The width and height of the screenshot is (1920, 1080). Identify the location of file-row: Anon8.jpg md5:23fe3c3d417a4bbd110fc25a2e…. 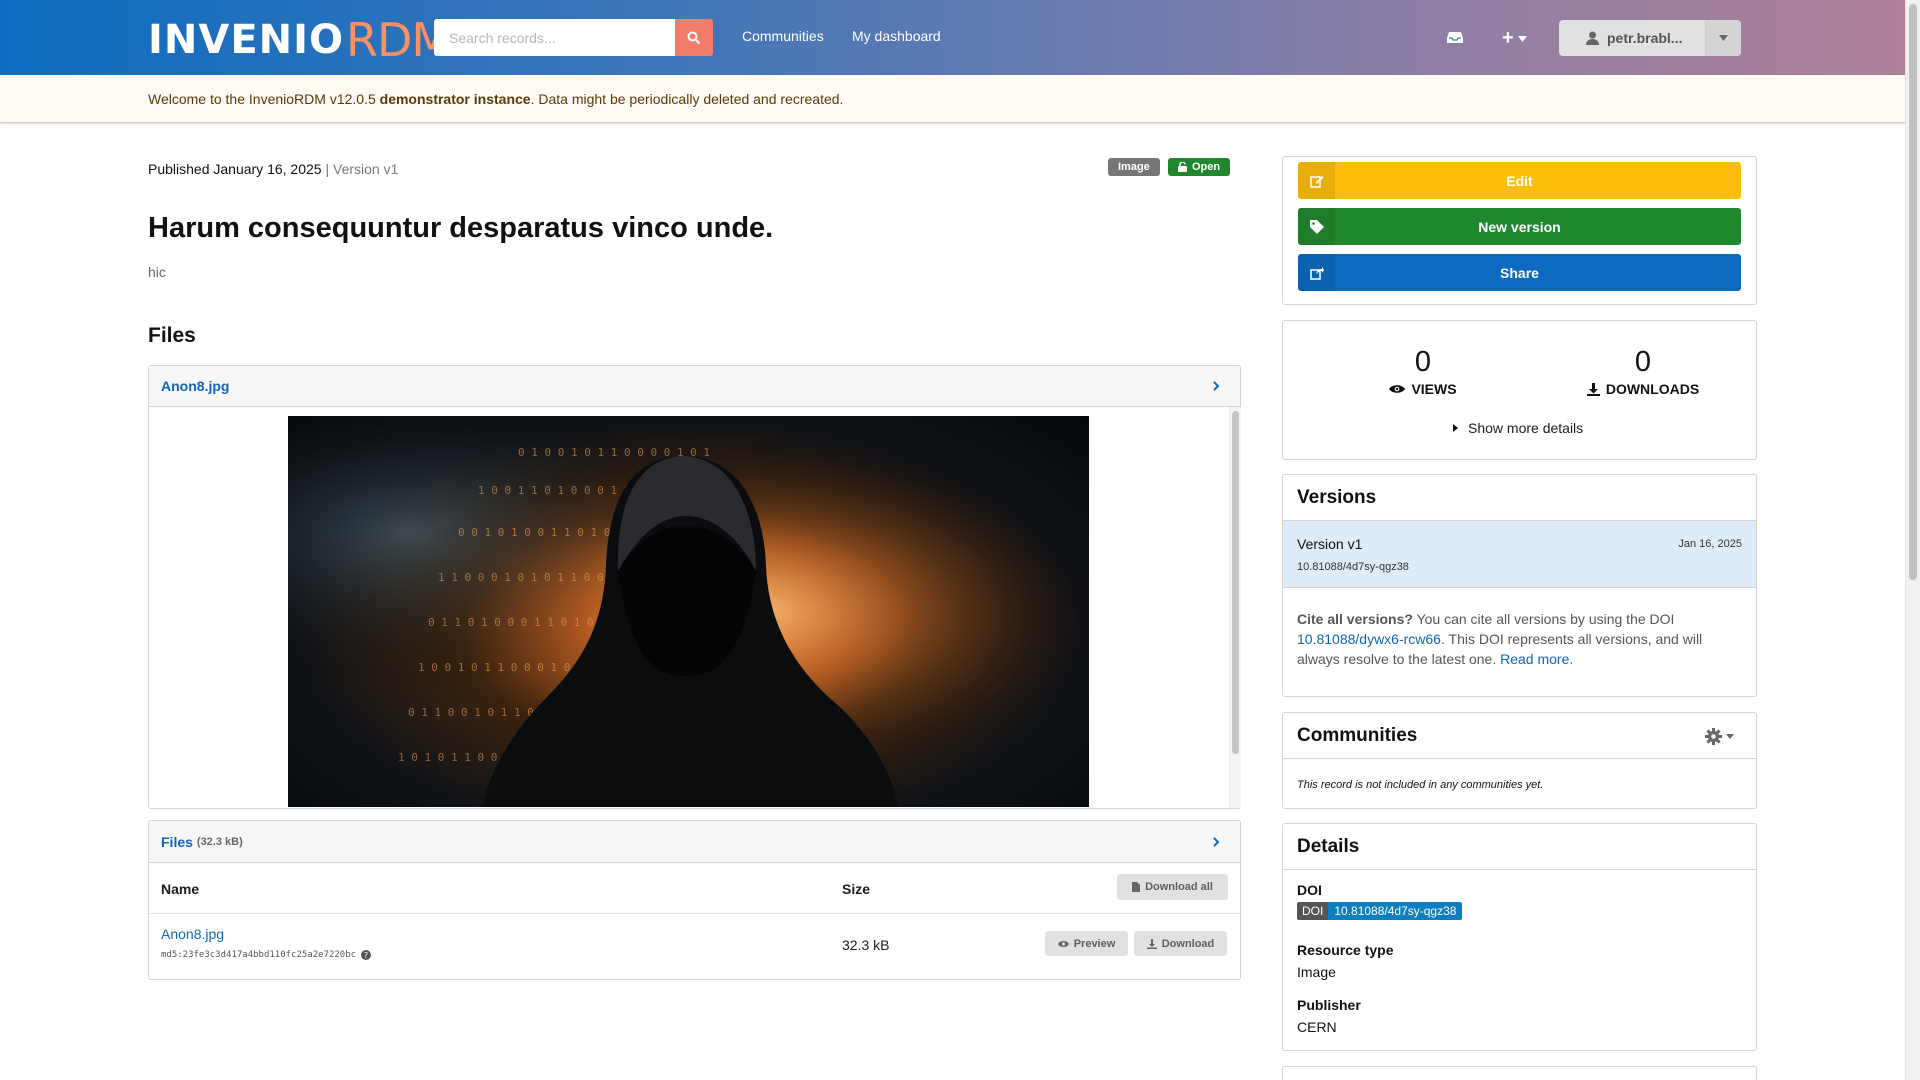
(694, 946).